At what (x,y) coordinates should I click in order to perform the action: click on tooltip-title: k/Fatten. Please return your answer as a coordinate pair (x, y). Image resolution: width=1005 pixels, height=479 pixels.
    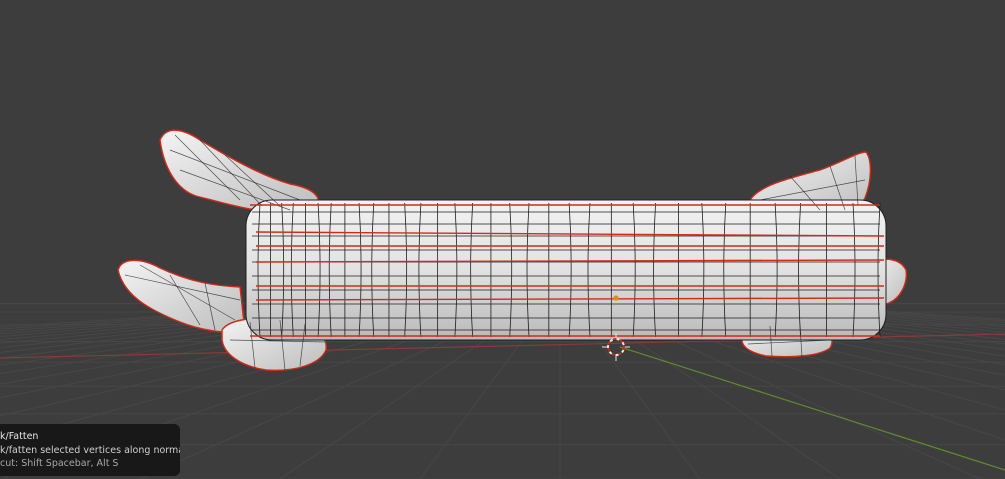
    Looking at the image, I should click on (19, 436).